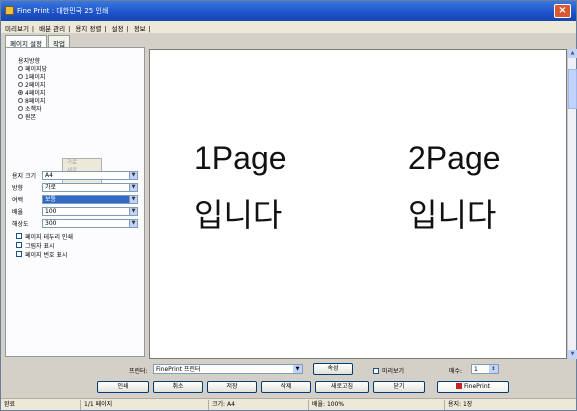 Image resolution: width=577 pixels, height=411 pixels. What do you see at coordinates (51, 223) in the screenshot?
I see `select-value: 300` at bounding box center [51, 223].